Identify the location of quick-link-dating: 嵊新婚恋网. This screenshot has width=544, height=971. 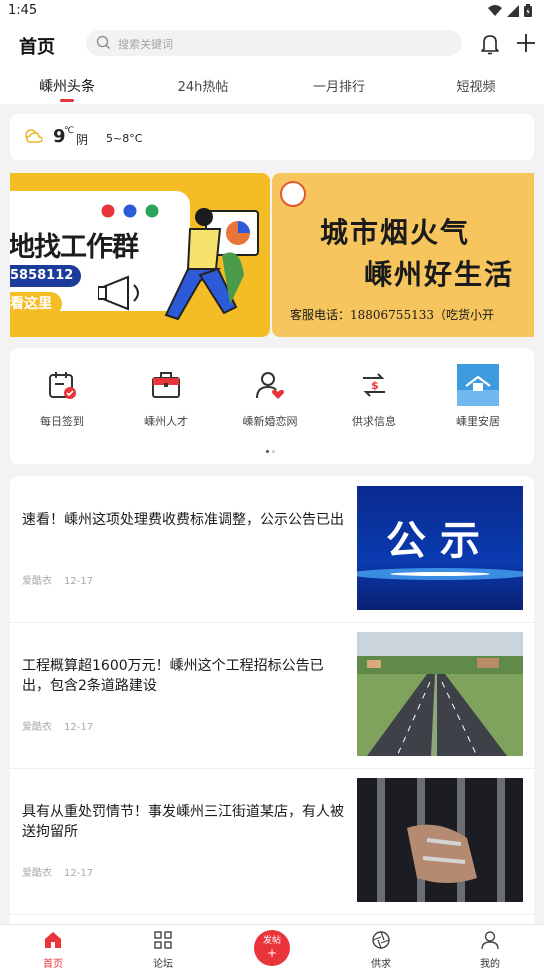
(270, 396).